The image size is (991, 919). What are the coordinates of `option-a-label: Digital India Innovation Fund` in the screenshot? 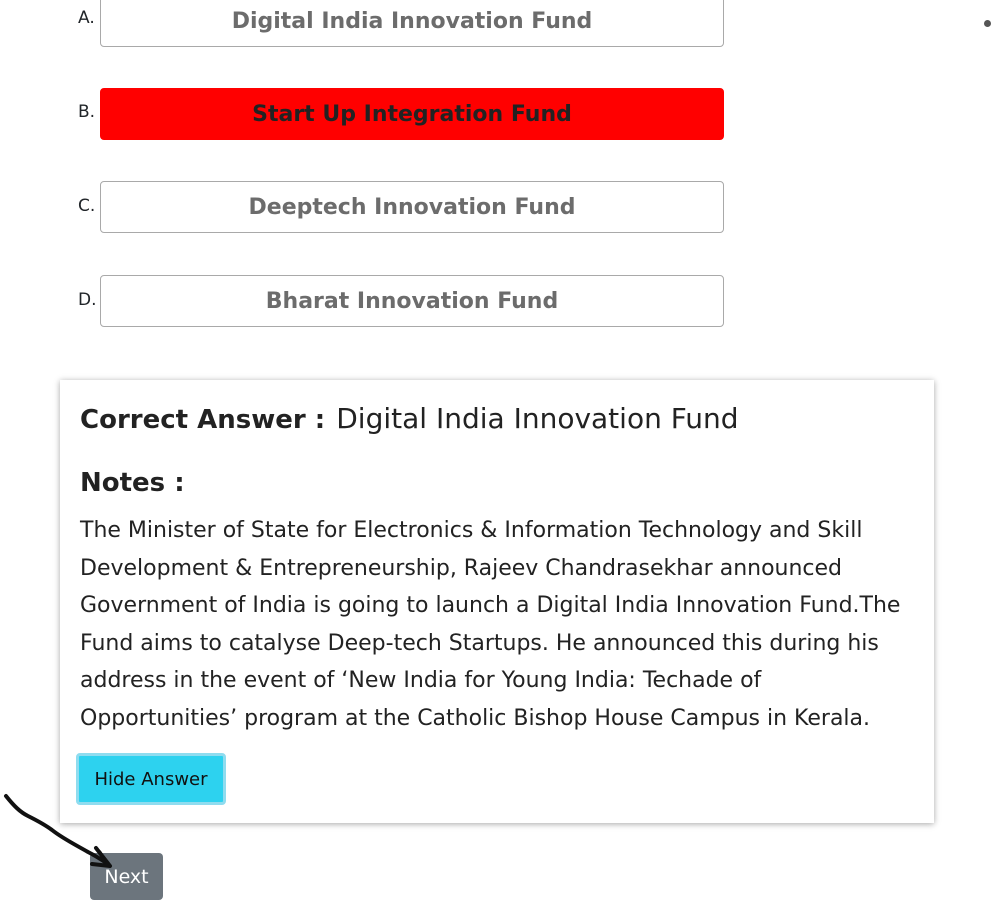 It's located at (412, 21).